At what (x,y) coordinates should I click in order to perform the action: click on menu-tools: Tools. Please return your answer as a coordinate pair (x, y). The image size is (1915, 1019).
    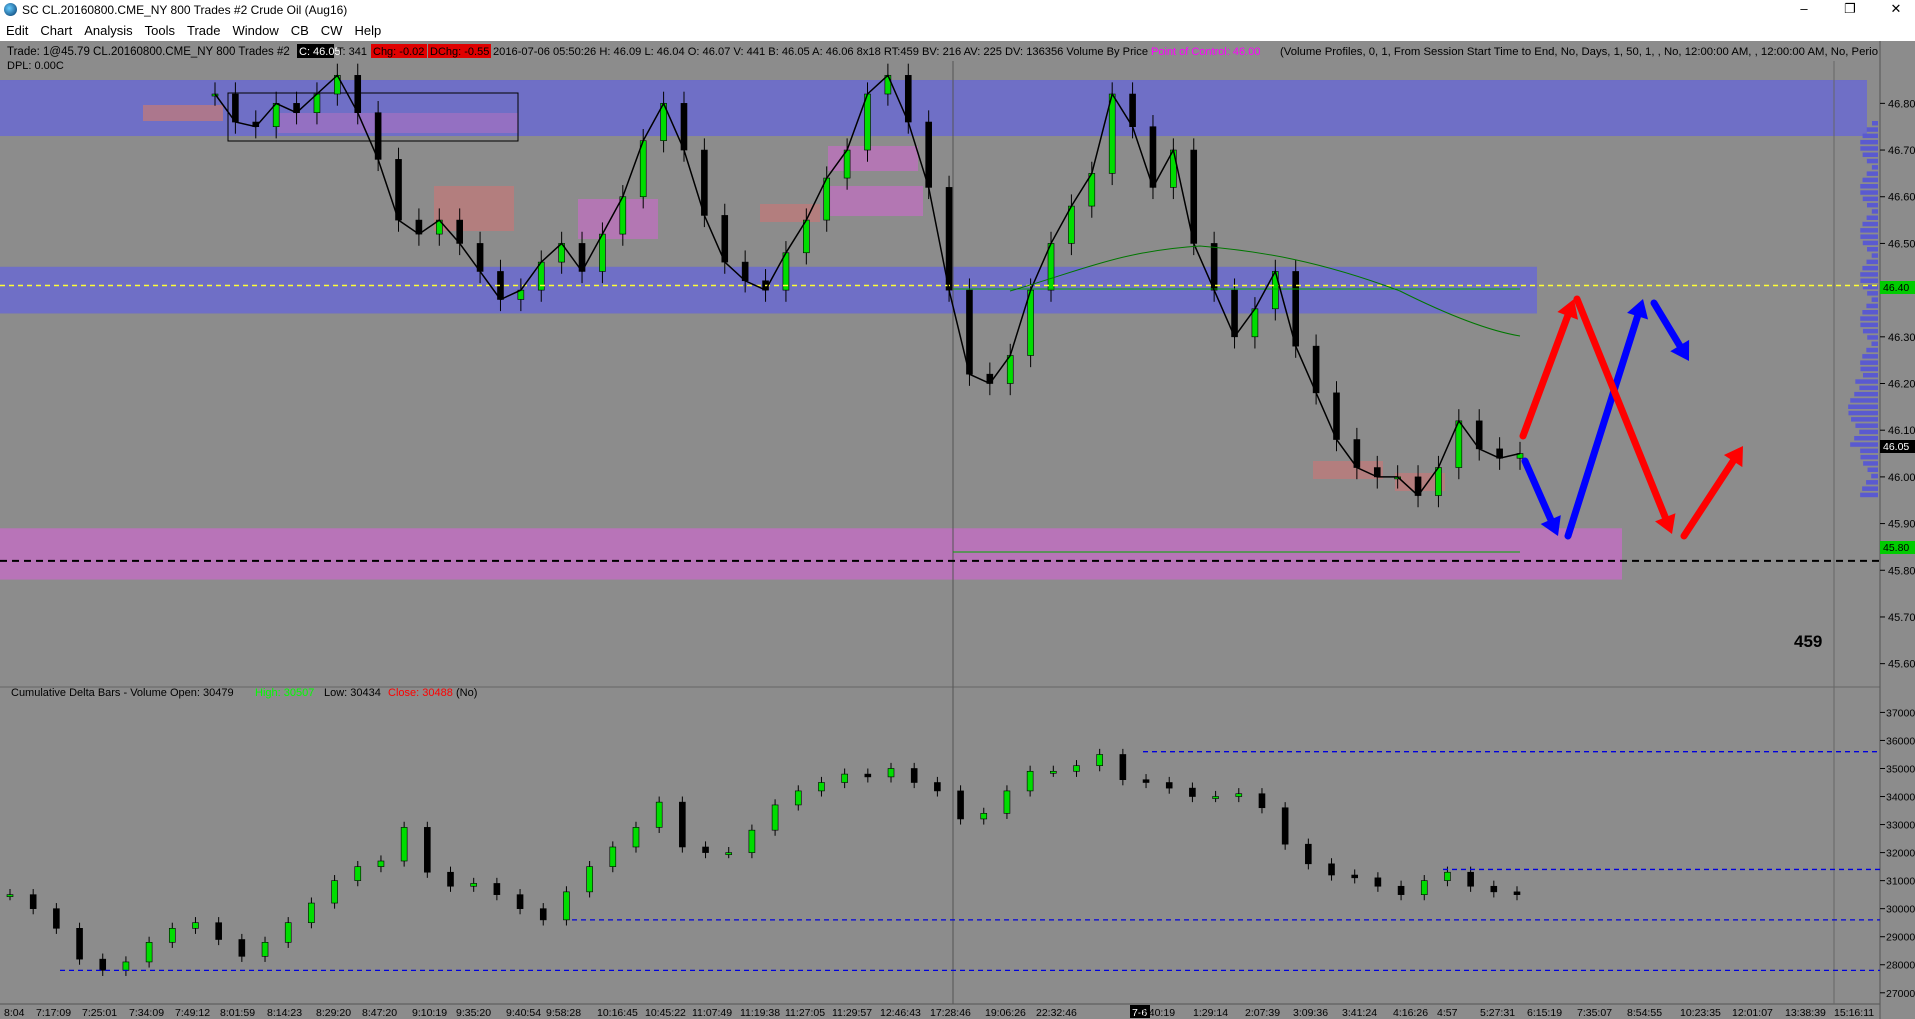
    Looking at the image, I should click on (160, 30).